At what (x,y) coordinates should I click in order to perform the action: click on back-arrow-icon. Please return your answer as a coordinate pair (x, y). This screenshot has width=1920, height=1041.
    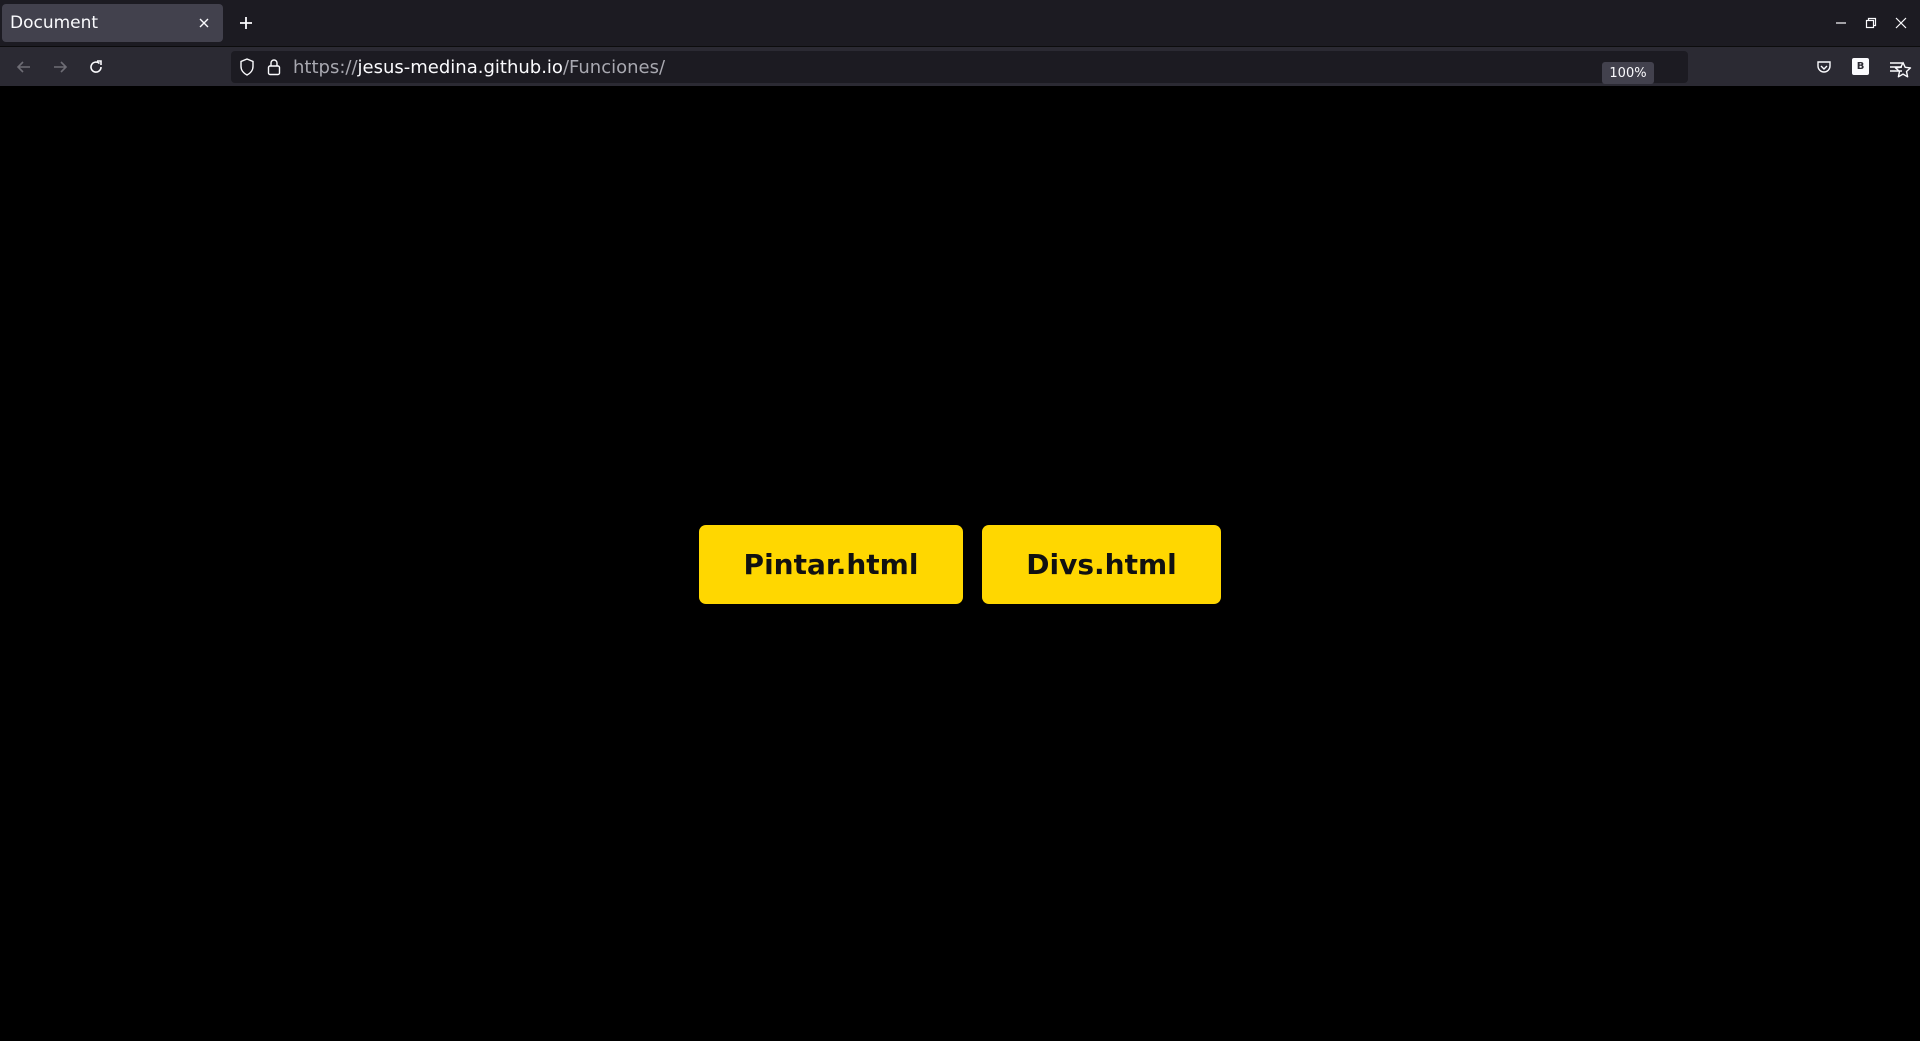
    Looking at the image, I should click on (24, 67).